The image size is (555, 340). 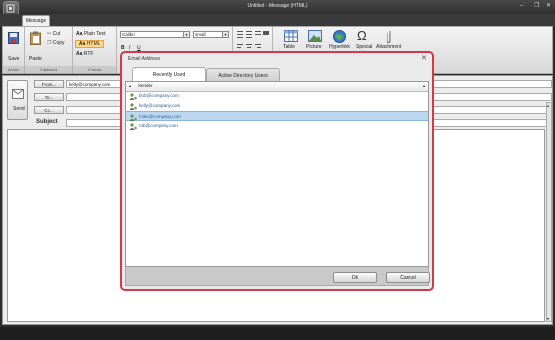 I want to click on contact-email: rob@company.com, so click(x=158, y=125).